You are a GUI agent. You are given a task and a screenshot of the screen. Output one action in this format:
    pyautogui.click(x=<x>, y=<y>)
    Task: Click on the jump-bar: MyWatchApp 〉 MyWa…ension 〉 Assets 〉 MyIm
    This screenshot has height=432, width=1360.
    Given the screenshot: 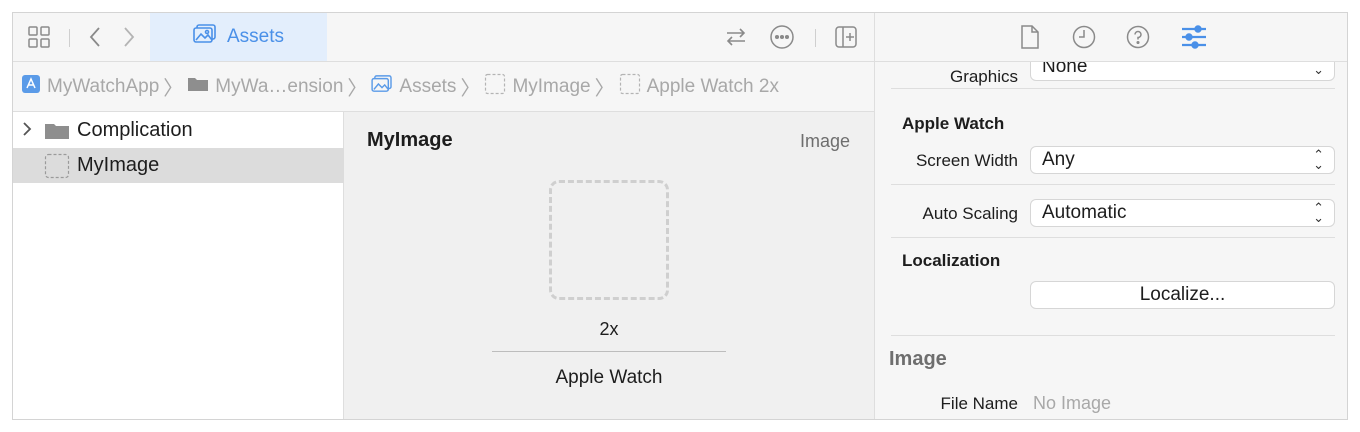 What is the action you would take?
    pyautogui.click(x=443, y=87)
    